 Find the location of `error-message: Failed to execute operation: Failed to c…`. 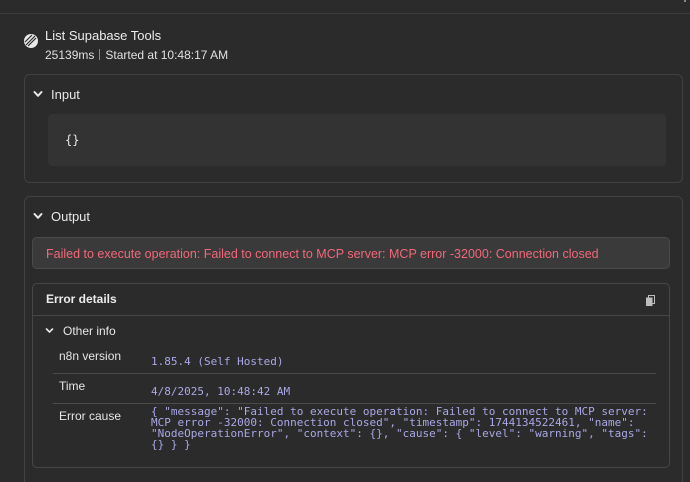

error-message: Failed to execute operation: Failed to c… is located at coordinates (322, 254).